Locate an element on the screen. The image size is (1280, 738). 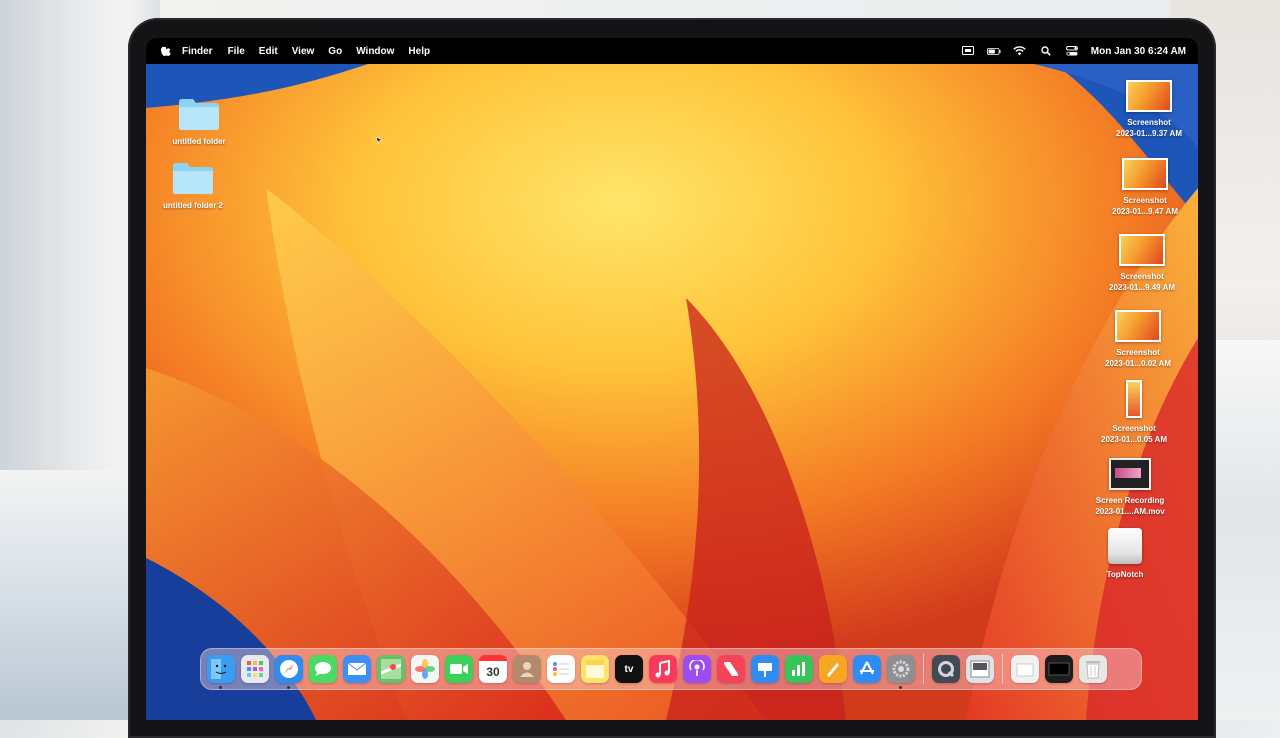
dock-app-store is located at coordinates (867, 669).